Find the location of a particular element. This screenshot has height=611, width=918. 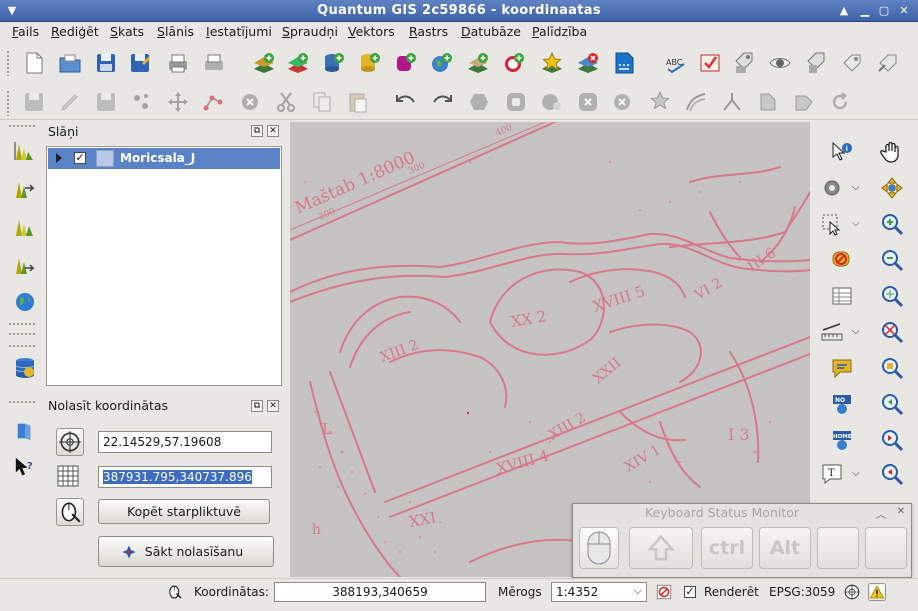

split-features-icon is located at coordinates (732, 102).